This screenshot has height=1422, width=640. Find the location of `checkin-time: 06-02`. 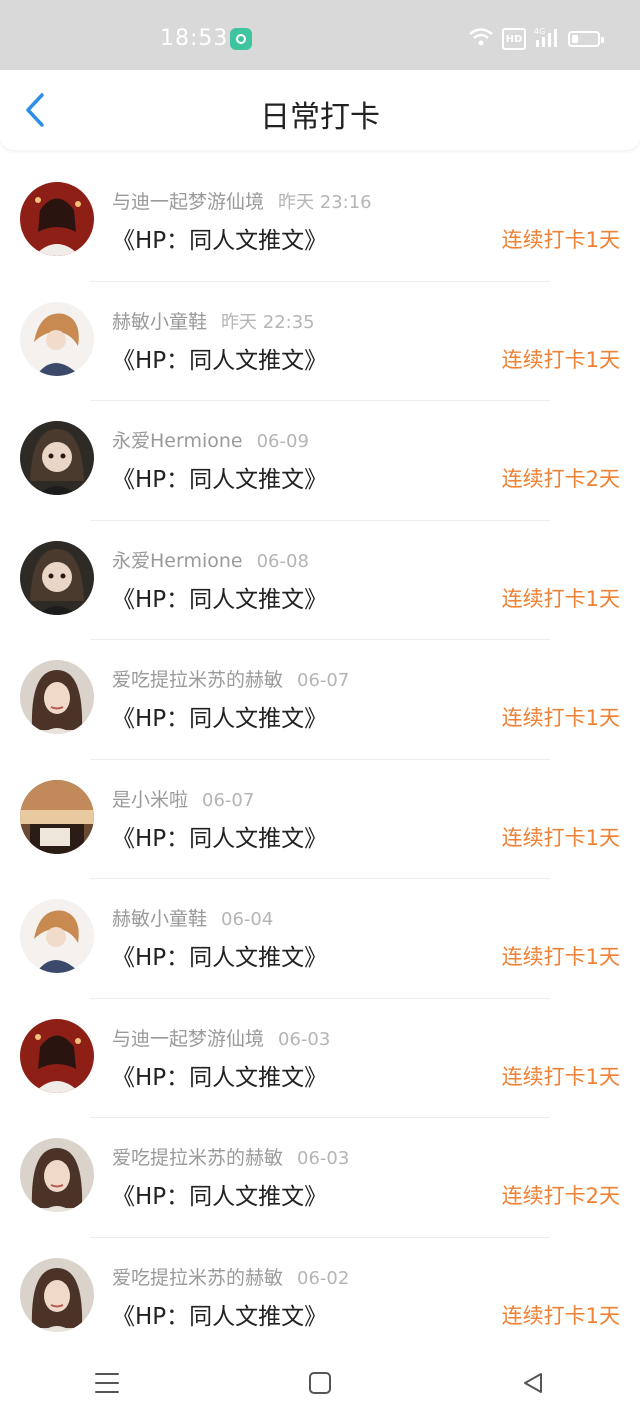

checkin-time: 06-02 is located at coordinates (323, 1278).